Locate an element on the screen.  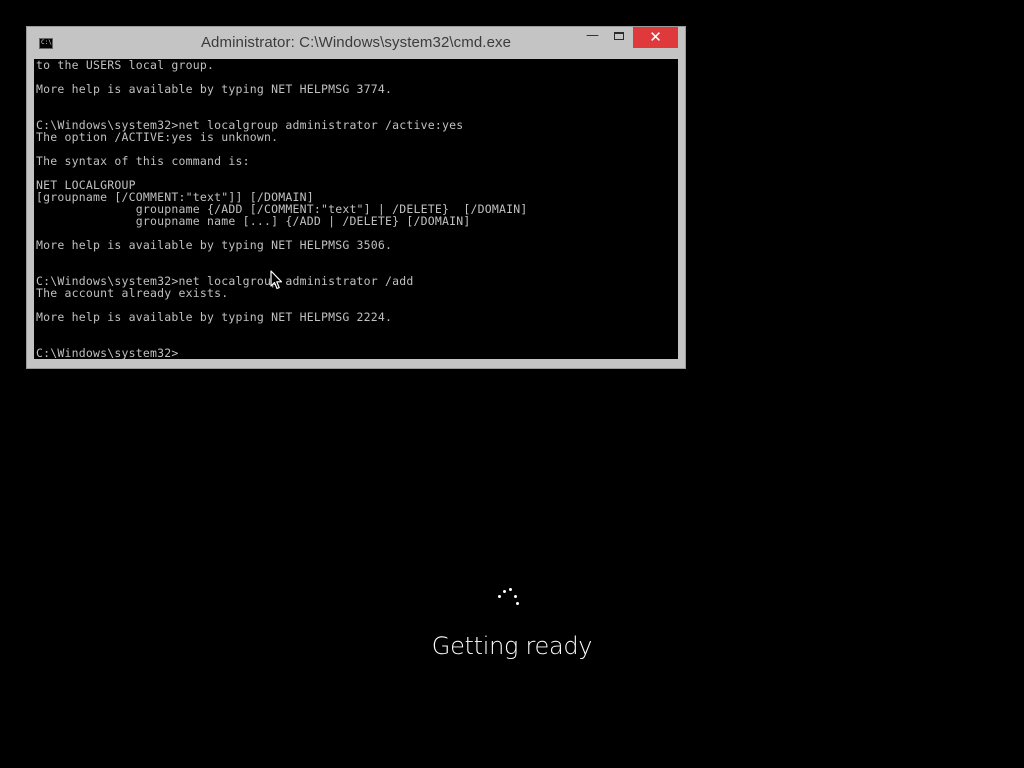
maximize-icon is located at coordinates (619, 36).